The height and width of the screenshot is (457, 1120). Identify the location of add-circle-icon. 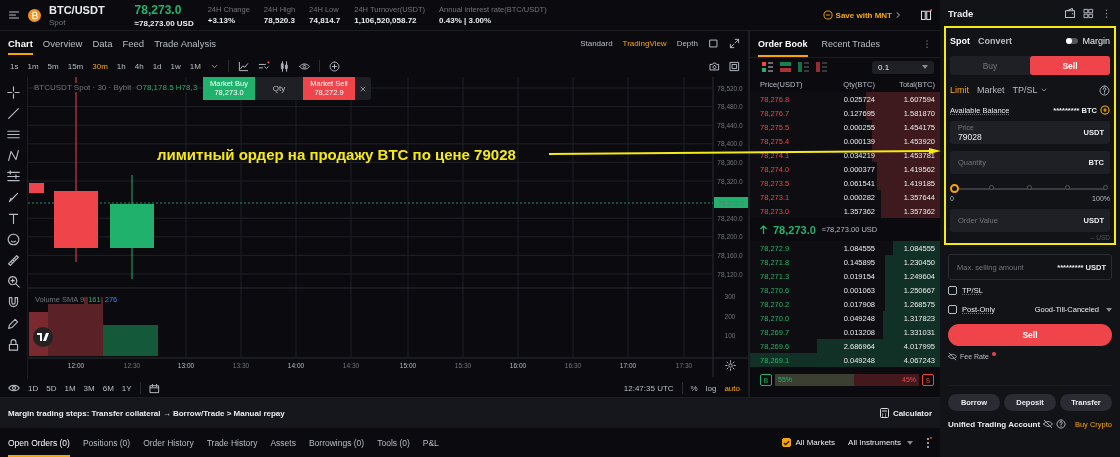
(1105, 110).